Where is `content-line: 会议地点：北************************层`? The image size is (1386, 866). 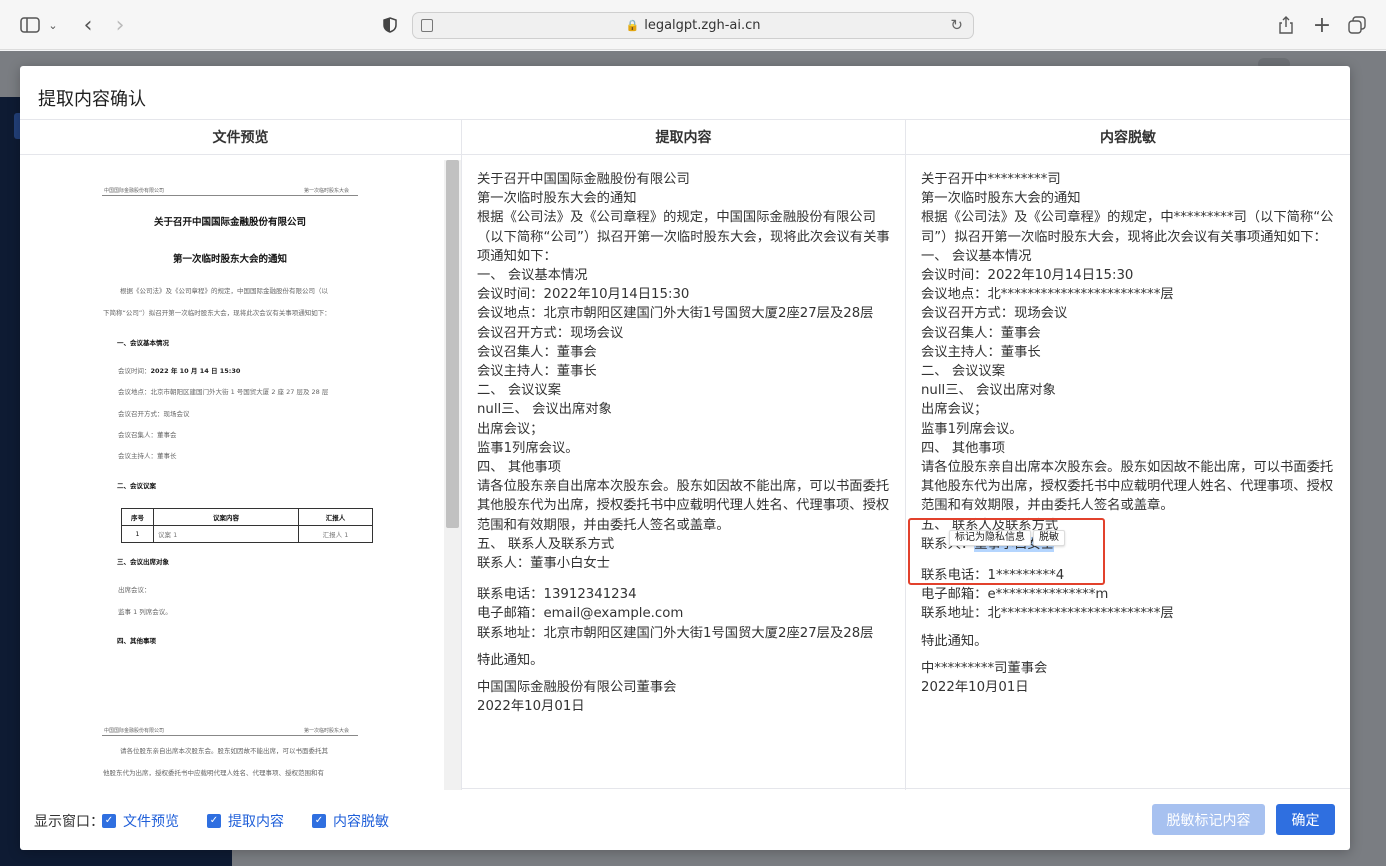
content-line: 会议地点：北************************层 is located at coordinates (1047, 295).